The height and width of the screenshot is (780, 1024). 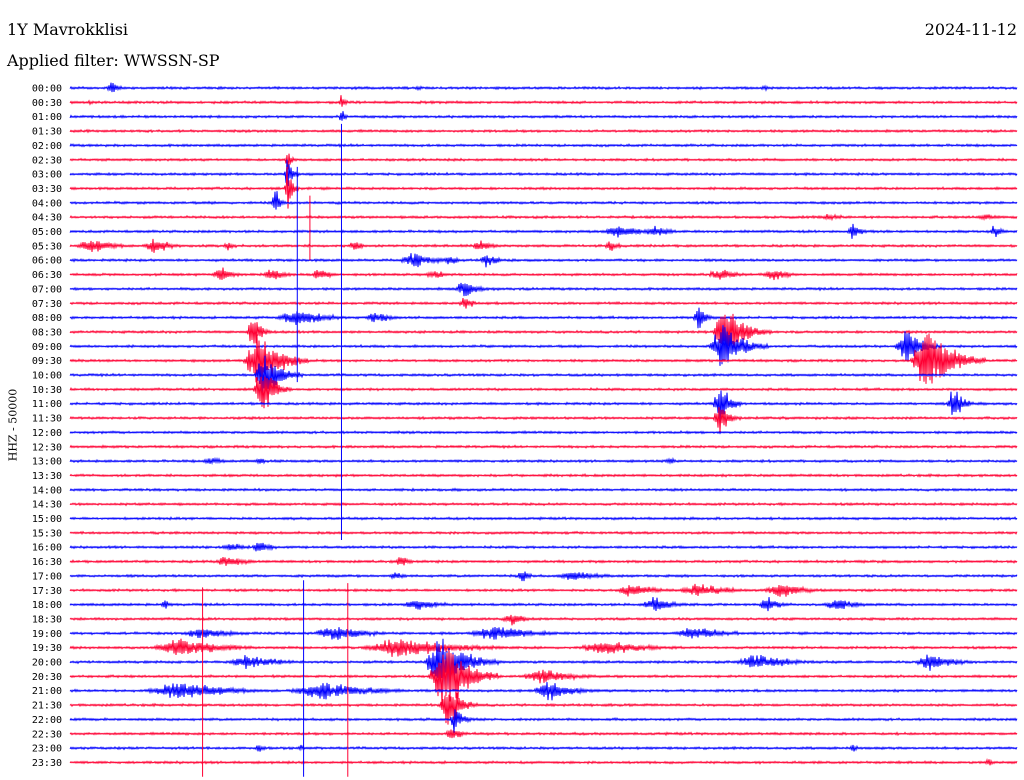 I want to click on time-label: 12:30, so click(x=47, y=447).